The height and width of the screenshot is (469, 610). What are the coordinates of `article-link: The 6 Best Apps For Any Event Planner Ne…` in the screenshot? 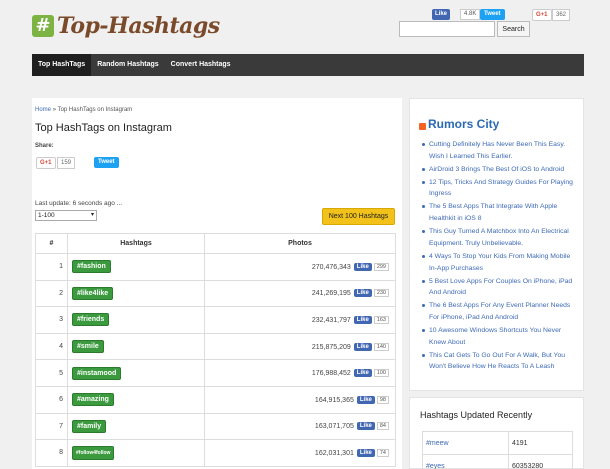 It's located at (499, 311).